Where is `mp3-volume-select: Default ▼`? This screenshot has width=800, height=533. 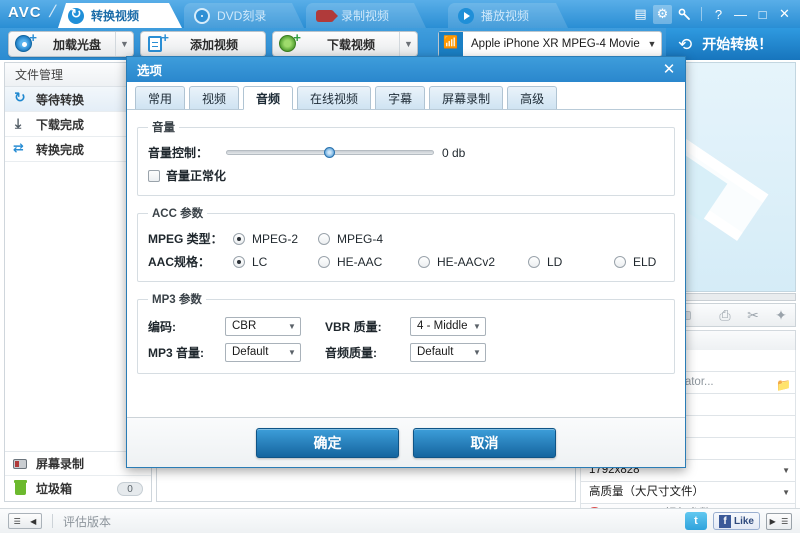
mp3-volume-select: Default ▼ is located at coordinates (263, 352).